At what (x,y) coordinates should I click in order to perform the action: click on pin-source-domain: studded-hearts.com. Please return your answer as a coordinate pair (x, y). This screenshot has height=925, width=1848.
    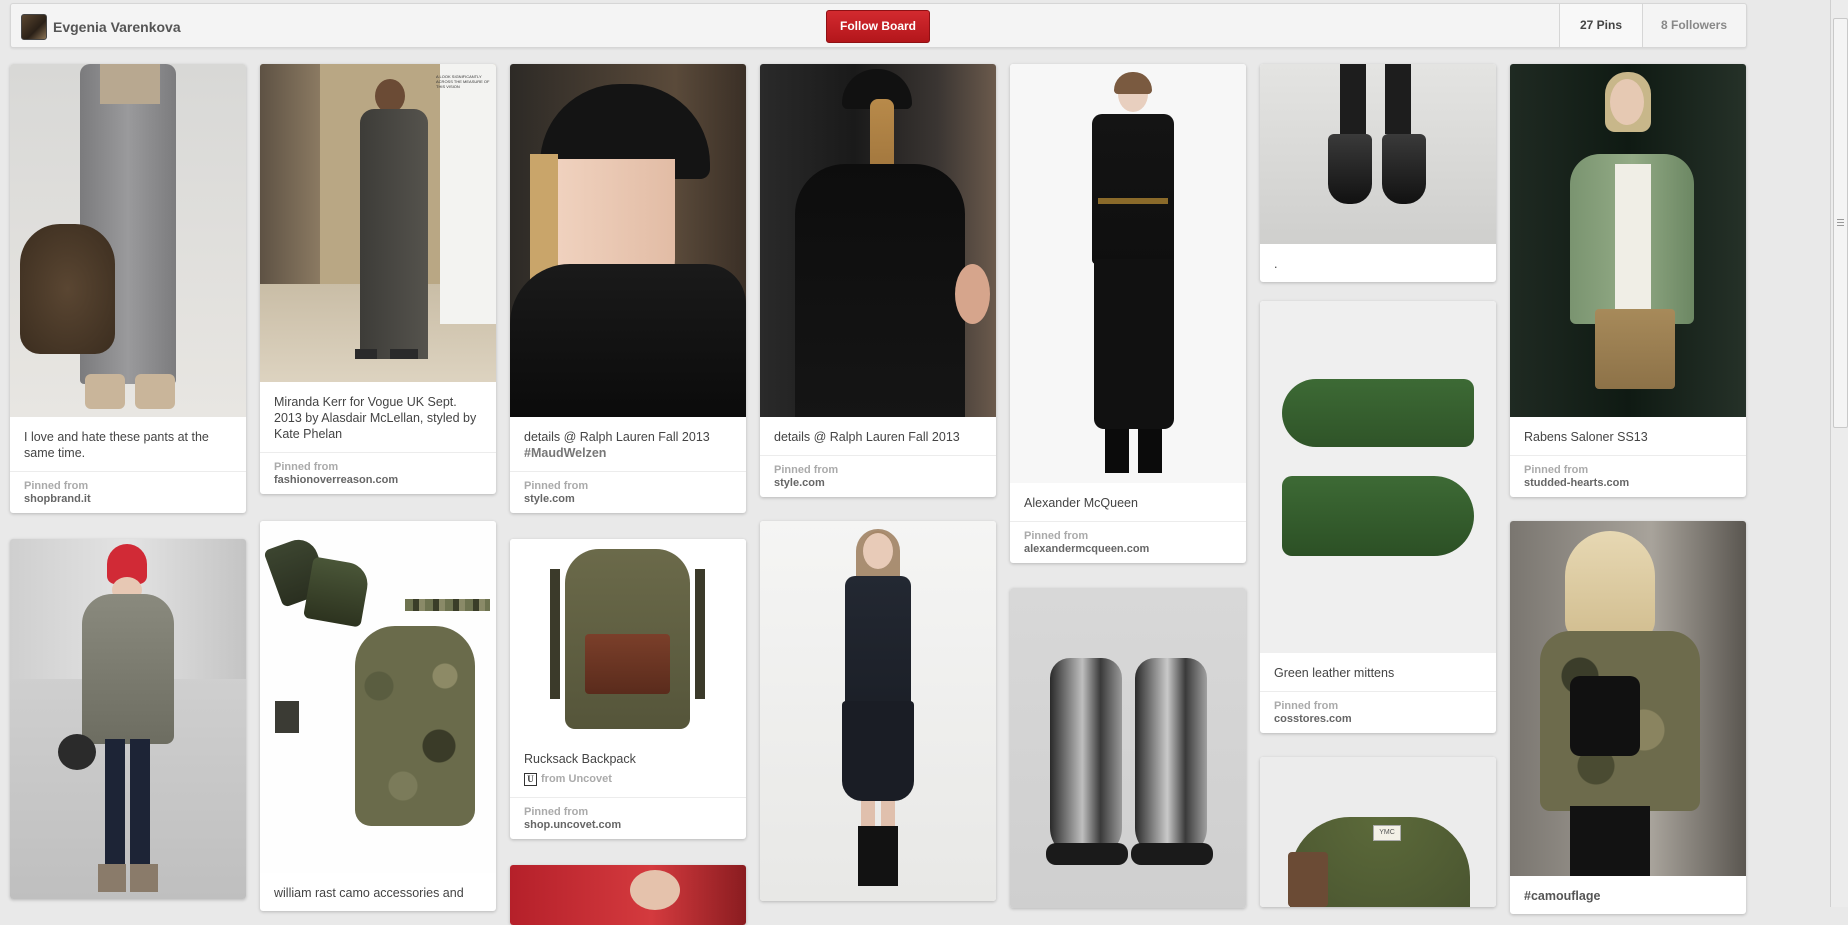
    Looking at the image, I should click on (1628, 483).